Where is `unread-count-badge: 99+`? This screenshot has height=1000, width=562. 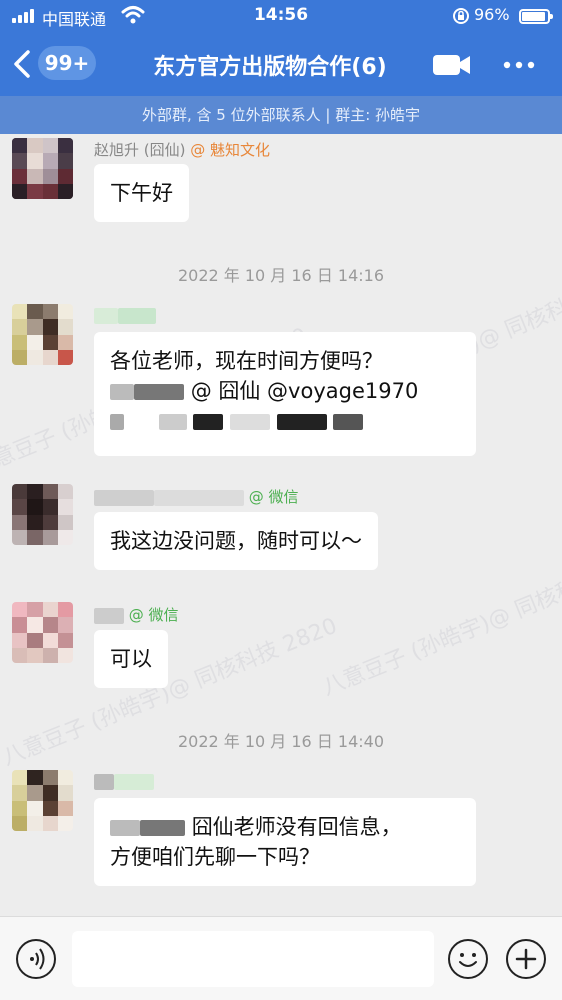
unread-count-badge: 99+ is located at coordinates (67, 63).